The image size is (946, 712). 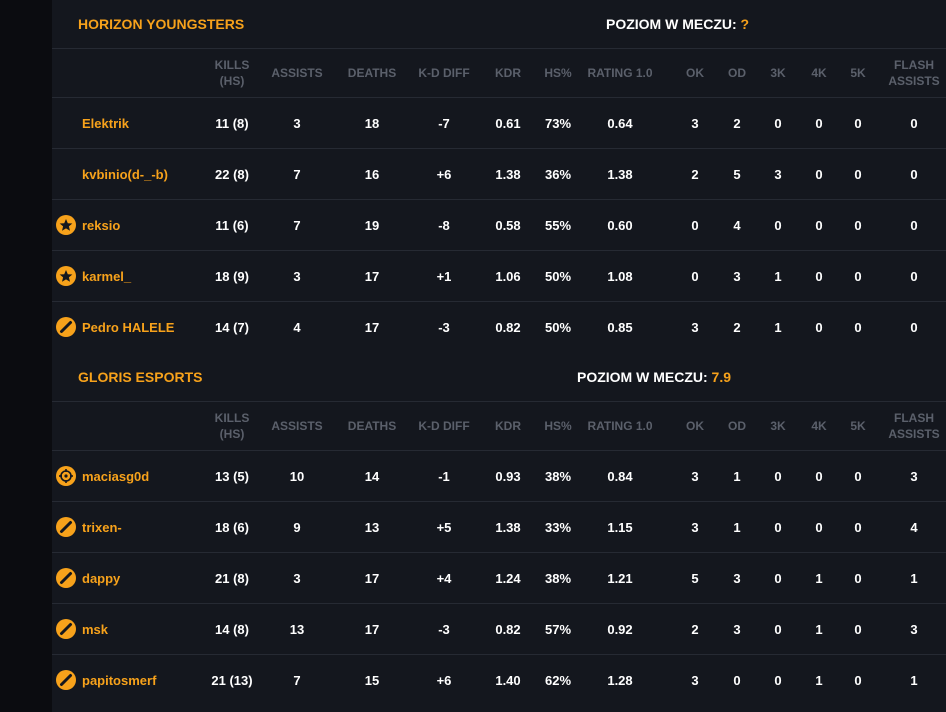 I want to click on player-row: Pedro HALELE 14 (7) 4 17 -3 0.82 50% 0.85 3 2 1 0 0 0, so click(x=499, y=326).